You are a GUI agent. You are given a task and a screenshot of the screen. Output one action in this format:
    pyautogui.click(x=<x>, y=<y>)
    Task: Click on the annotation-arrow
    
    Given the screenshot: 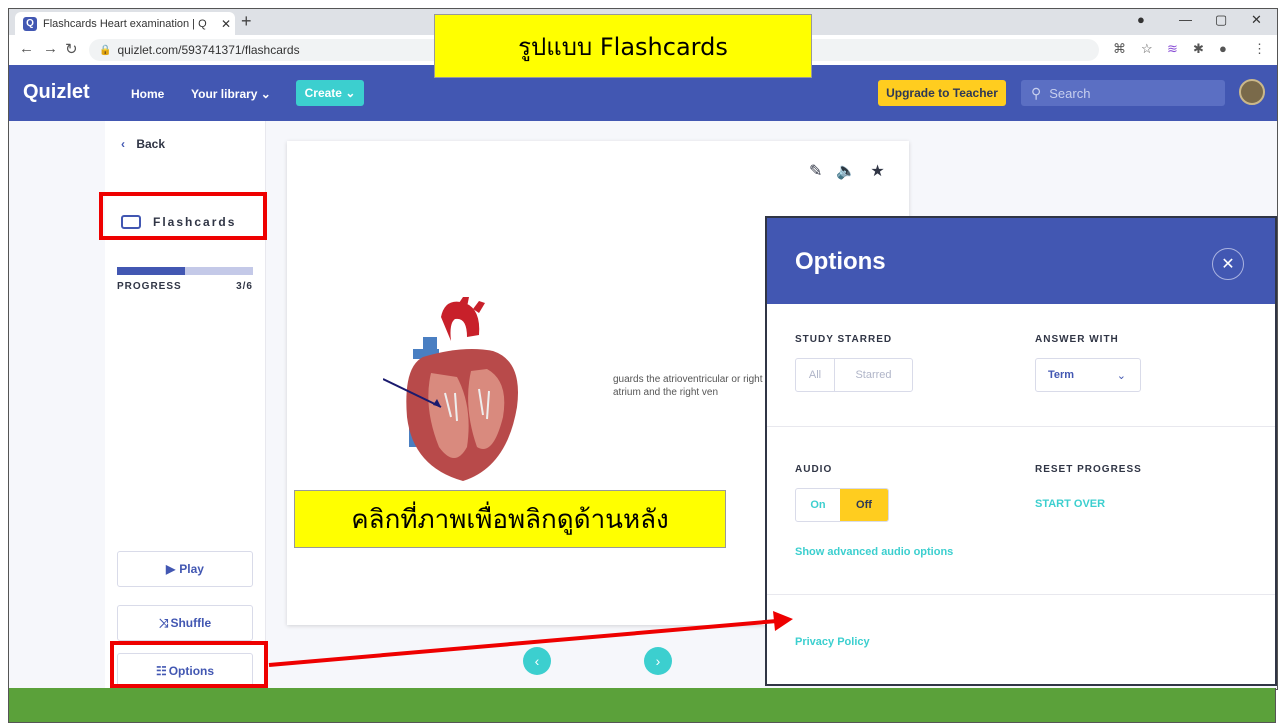 What is the action you would take?
    pyautogui.click(x=530, y=639)
    